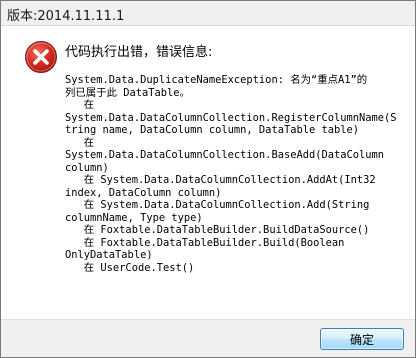 This screenshot has height=358, width=416. Describe the element at coordinates (127, 92) in the screenshot. I see `error-detail-line: 列已属于此 DataTable。` at that location.